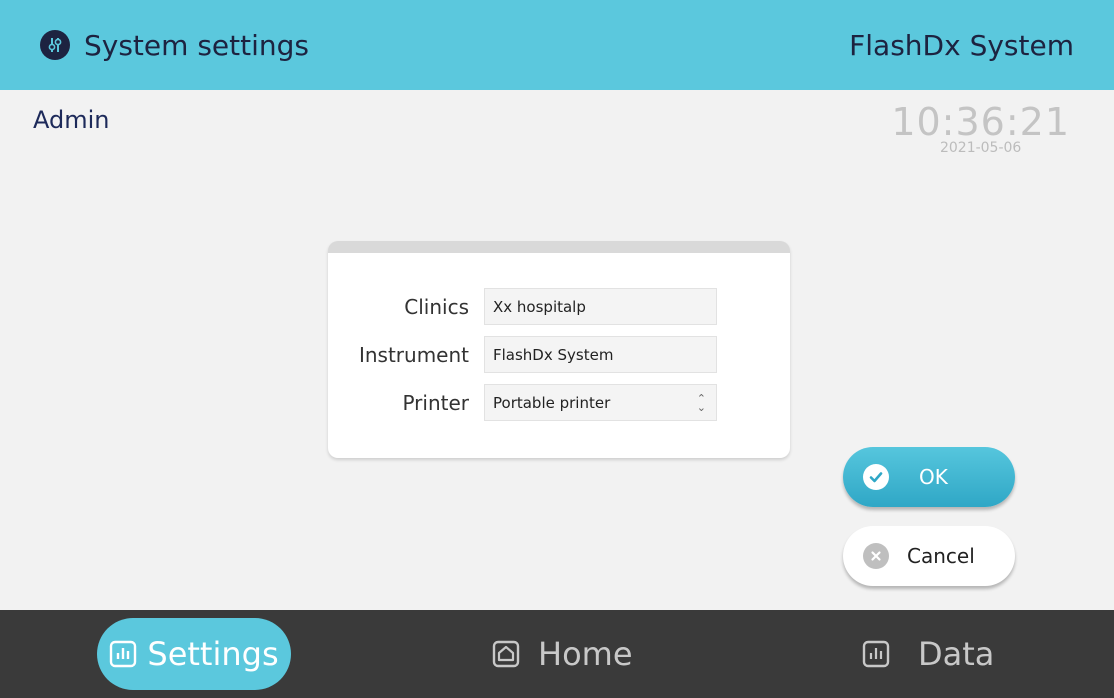 The height and width of the screenshot is (698, 1114). Describe the element at coordinates (506, 654) in the screenshot. I see `home-icon` at that location.